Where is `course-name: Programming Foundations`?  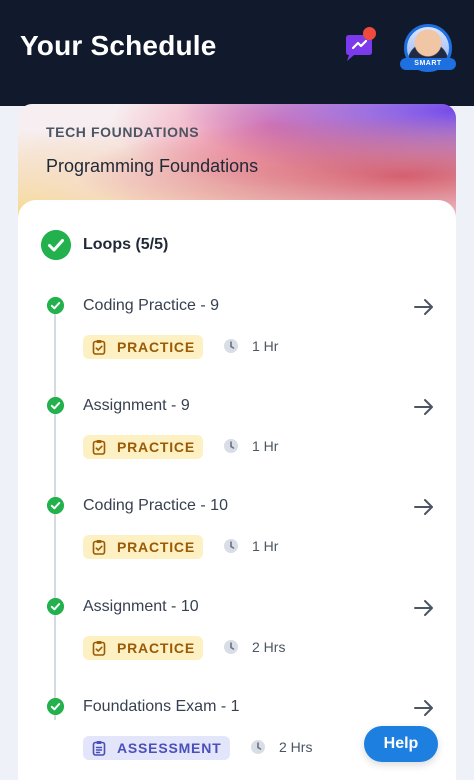
course-name: Programming Foundations is located at coordinates (152, 166).